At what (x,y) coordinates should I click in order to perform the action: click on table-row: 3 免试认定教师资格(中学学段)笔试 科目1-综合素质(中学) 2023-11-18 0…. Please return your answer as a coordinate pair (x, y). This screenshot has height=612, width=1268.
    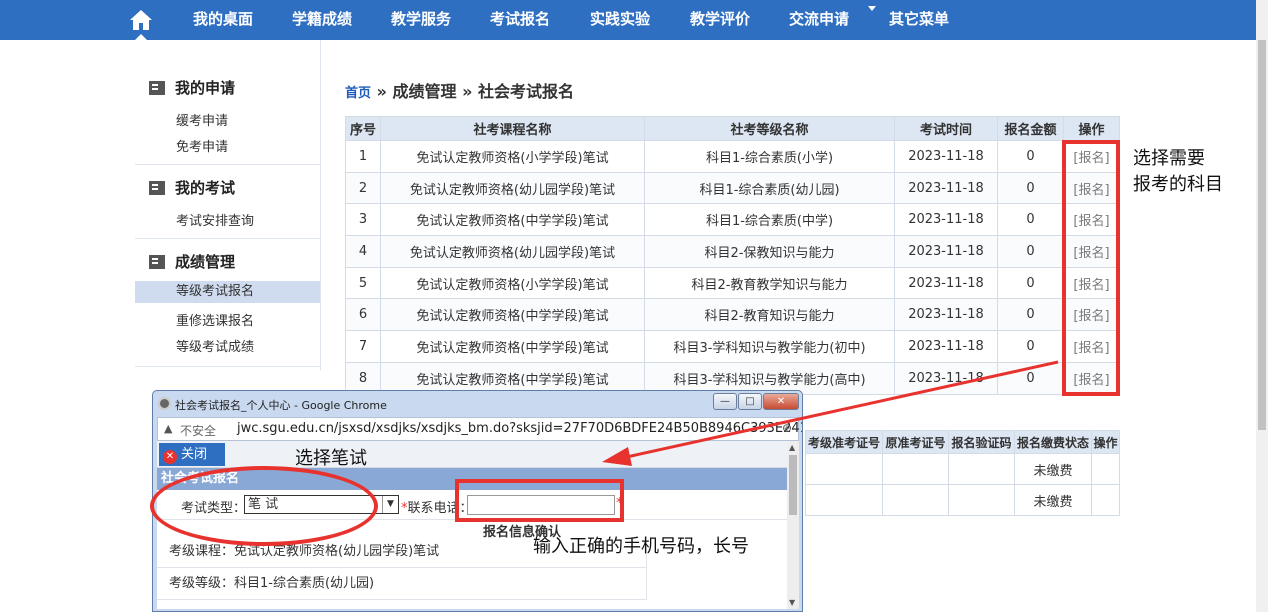
    Looking at the image, I should click on (732, 220).